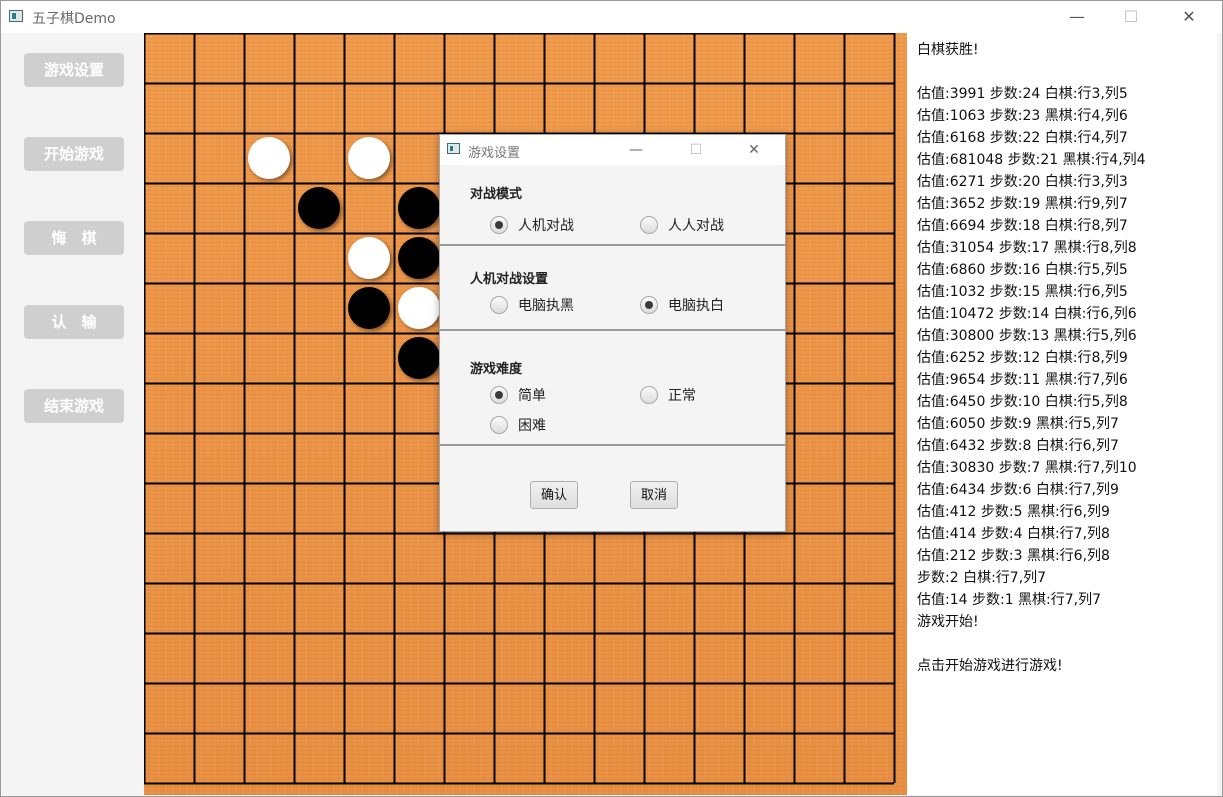 The height and width of the screenshot is (797, 1223). What do you see at coordinates (532, 426) in the screenshot?
I see `radio-label: 困难` at bounding box center [532, 426].